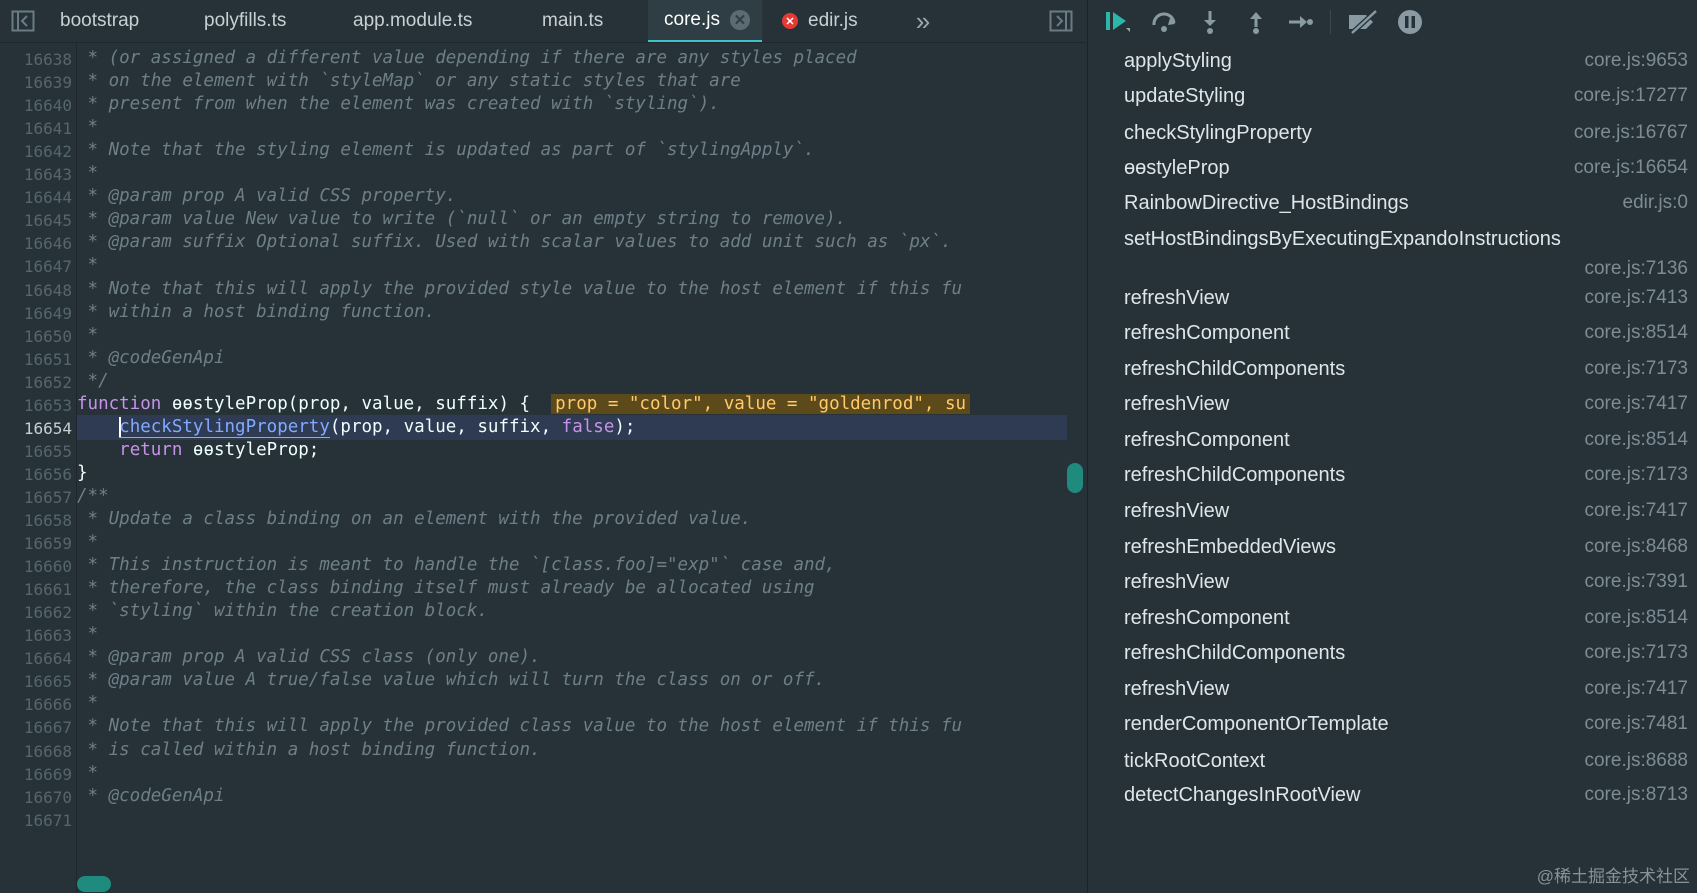 The image size is (1697, 893). Describe the element at coordinates (36, 474) in the screenshot. I see `line-number: 16656` at that location.